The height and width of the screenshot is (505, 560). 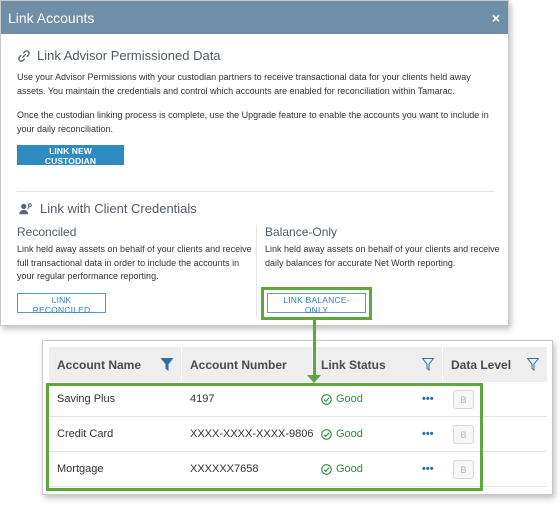 What do you see at coordinates (51, 17) in the screenshot?
I see `modal-title: Link Accounts` at bounding box center [51, 17].